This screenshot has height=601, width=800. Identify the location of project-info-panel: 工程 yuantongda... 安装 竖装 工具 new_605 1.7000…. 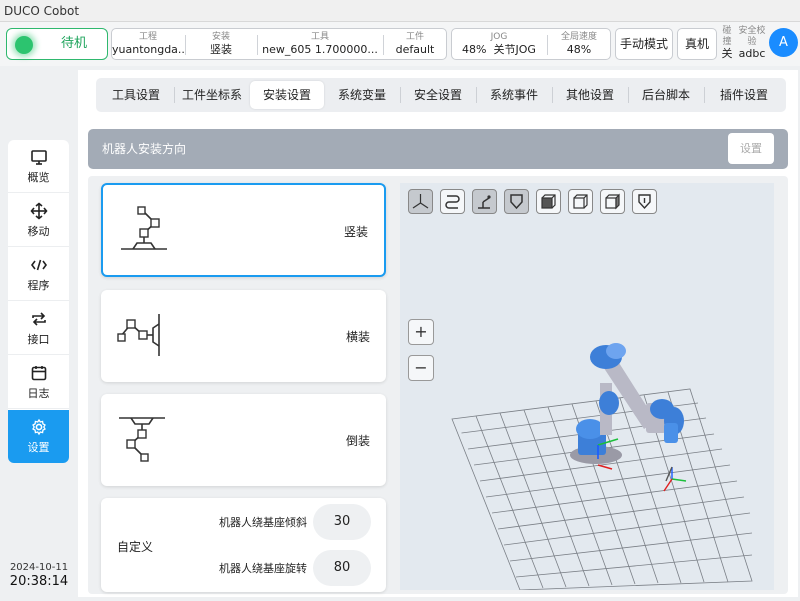
(279, 44).